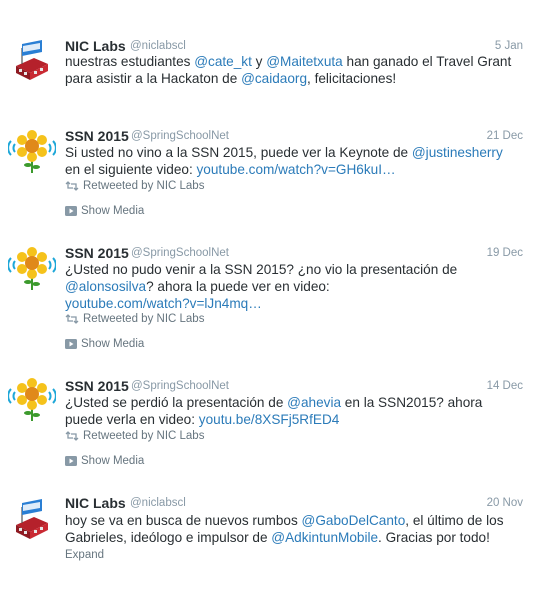  What do you see at coordinates (304, 61) in the screenshot?
I see `mention-link: @Maitetxuta` at bounding box center [304, 61].